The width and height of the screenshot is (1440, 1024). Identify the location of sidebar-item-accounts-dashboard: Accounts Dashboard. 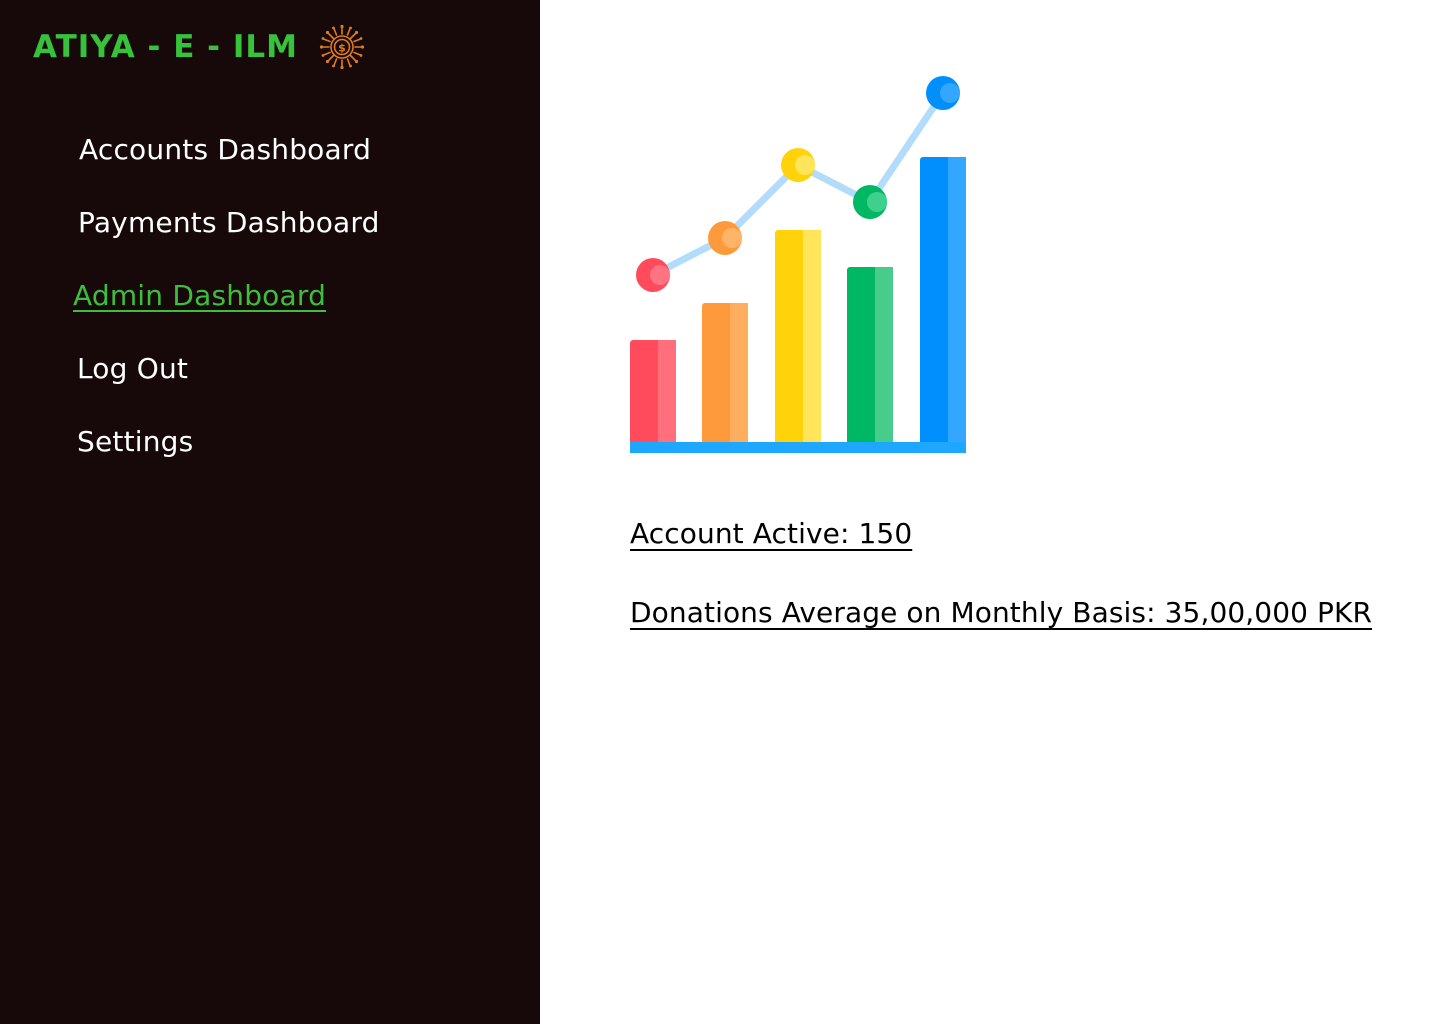
(225, 150).